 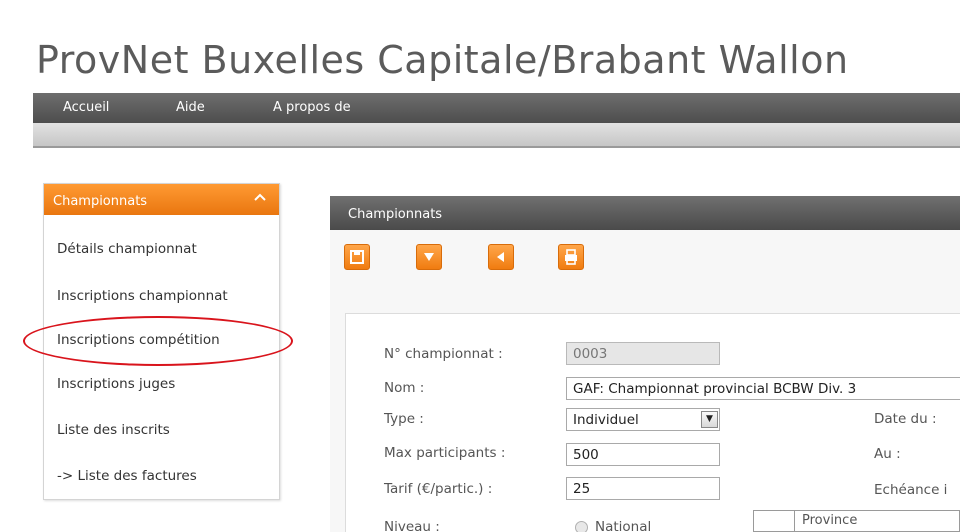 I want to click on type-label: Type :, so click(x=404, y=419).